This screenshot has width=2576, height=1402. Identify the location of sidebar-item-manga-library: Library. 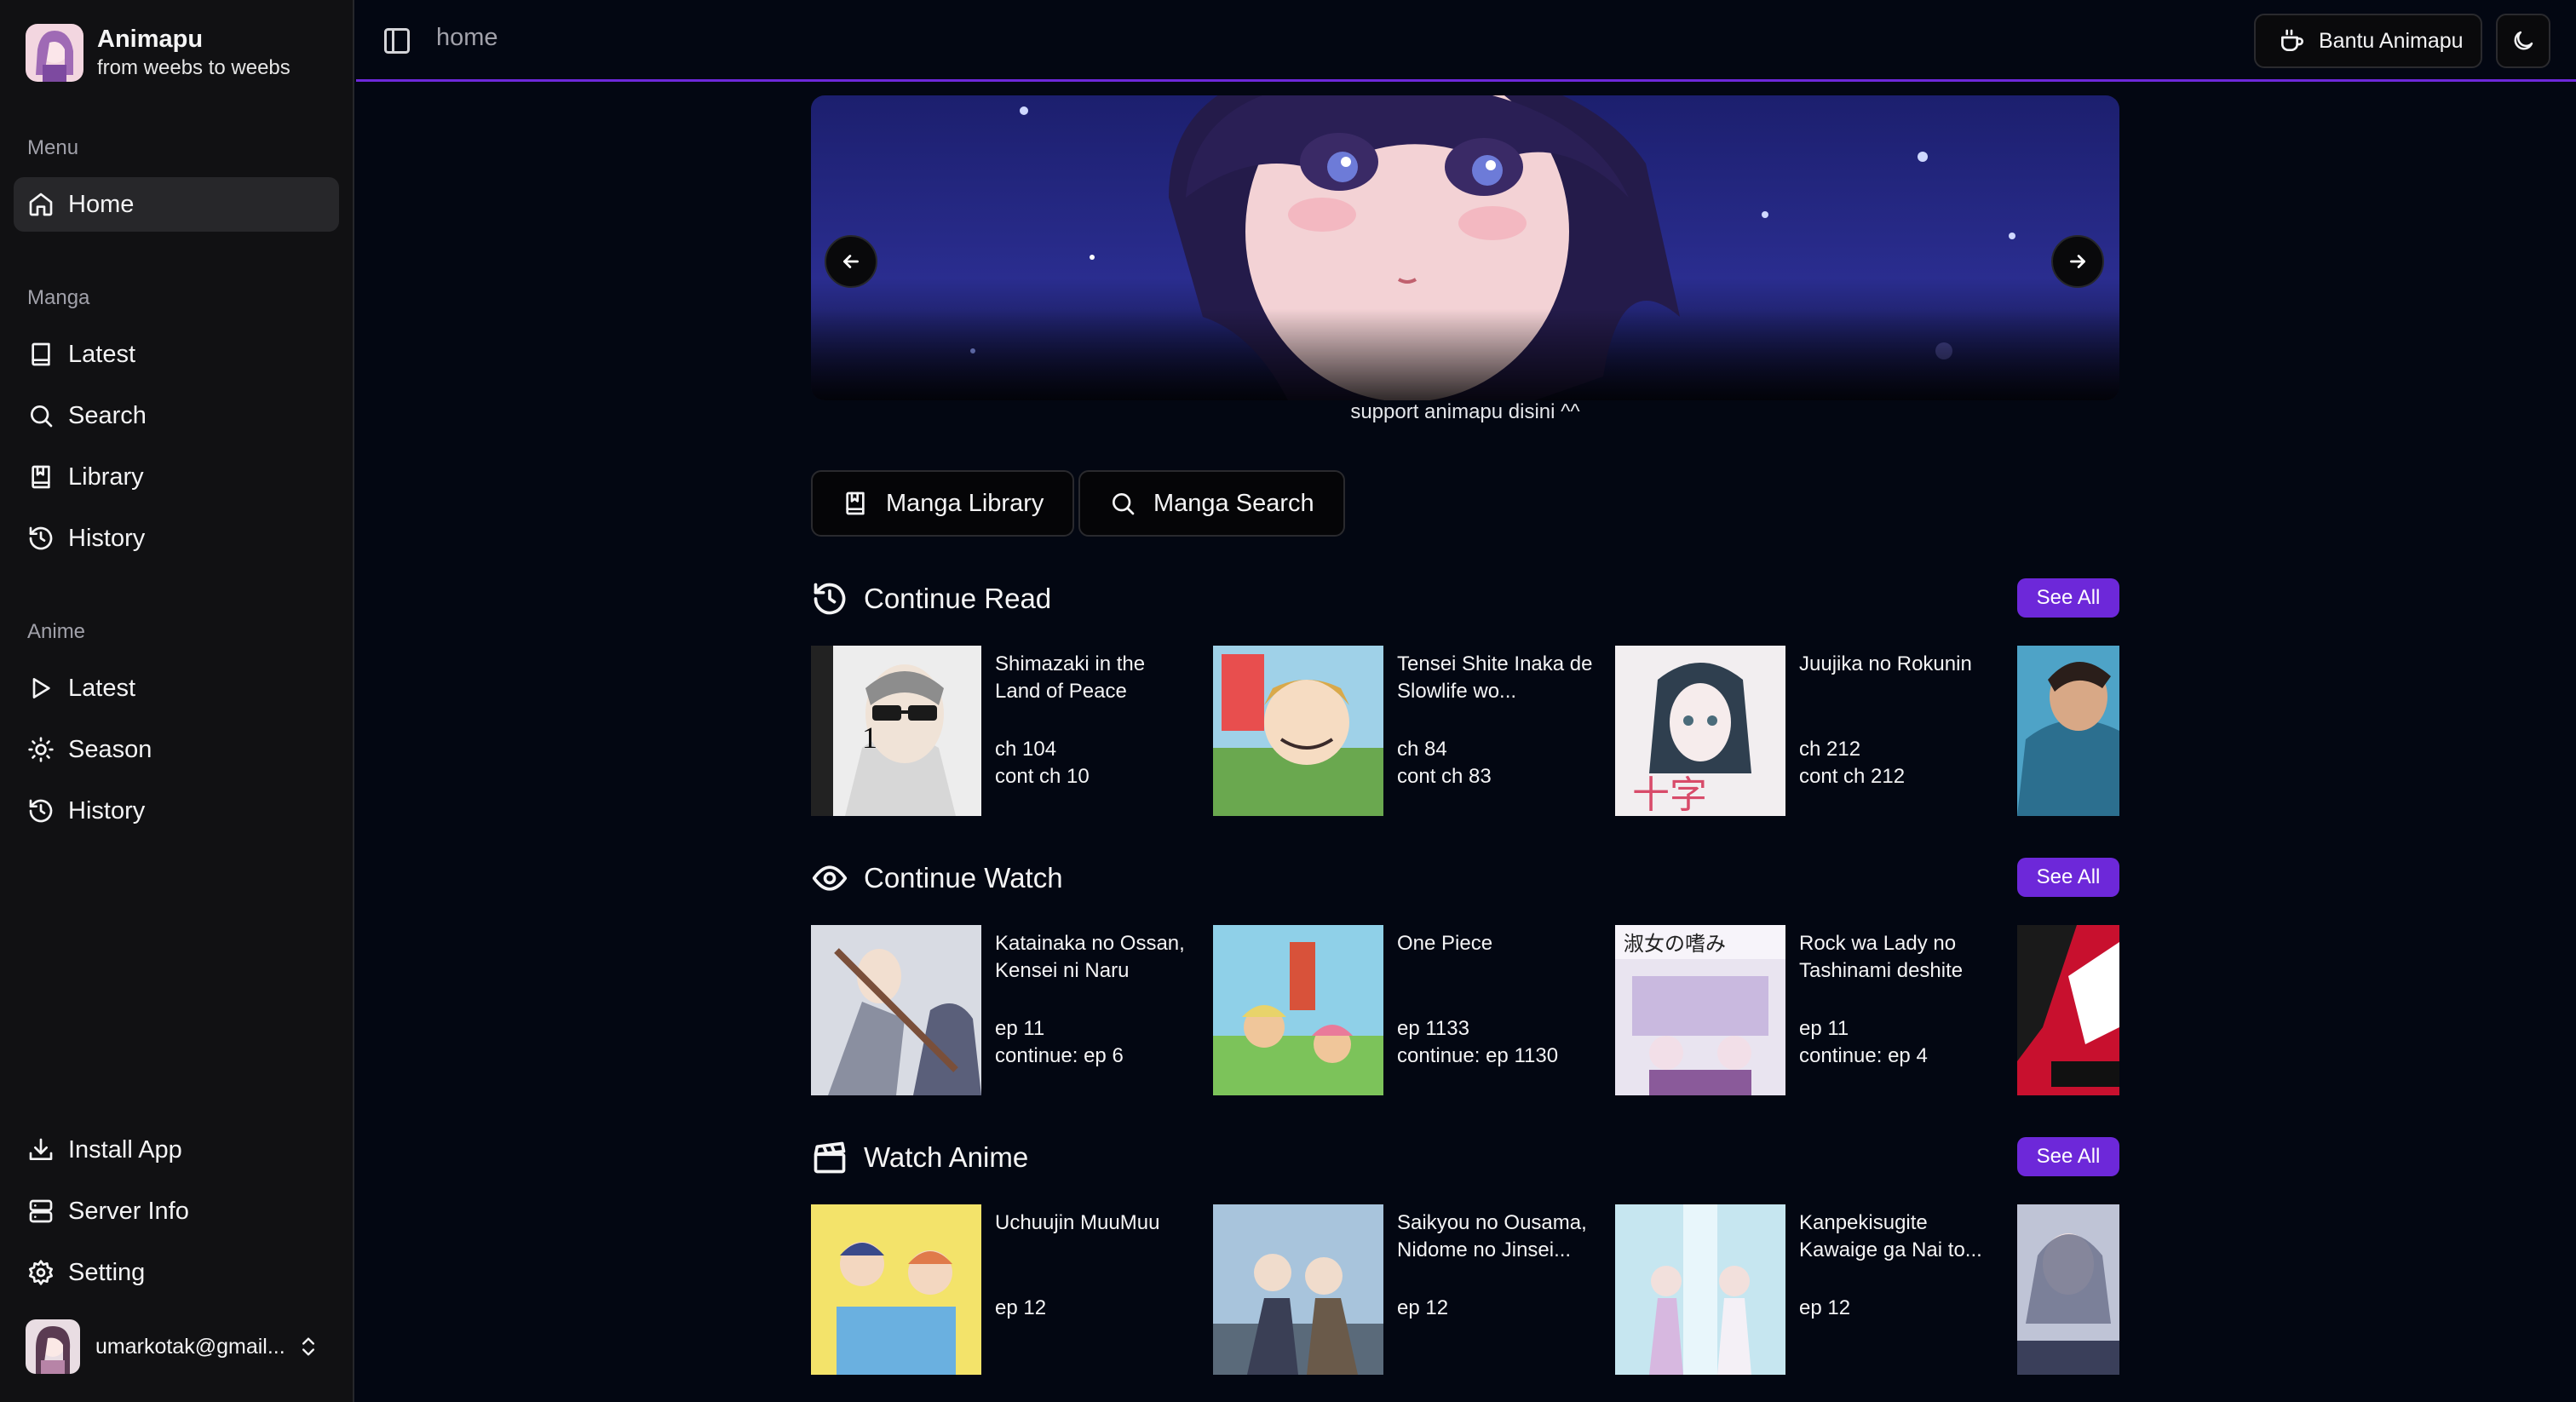
(177, 477).